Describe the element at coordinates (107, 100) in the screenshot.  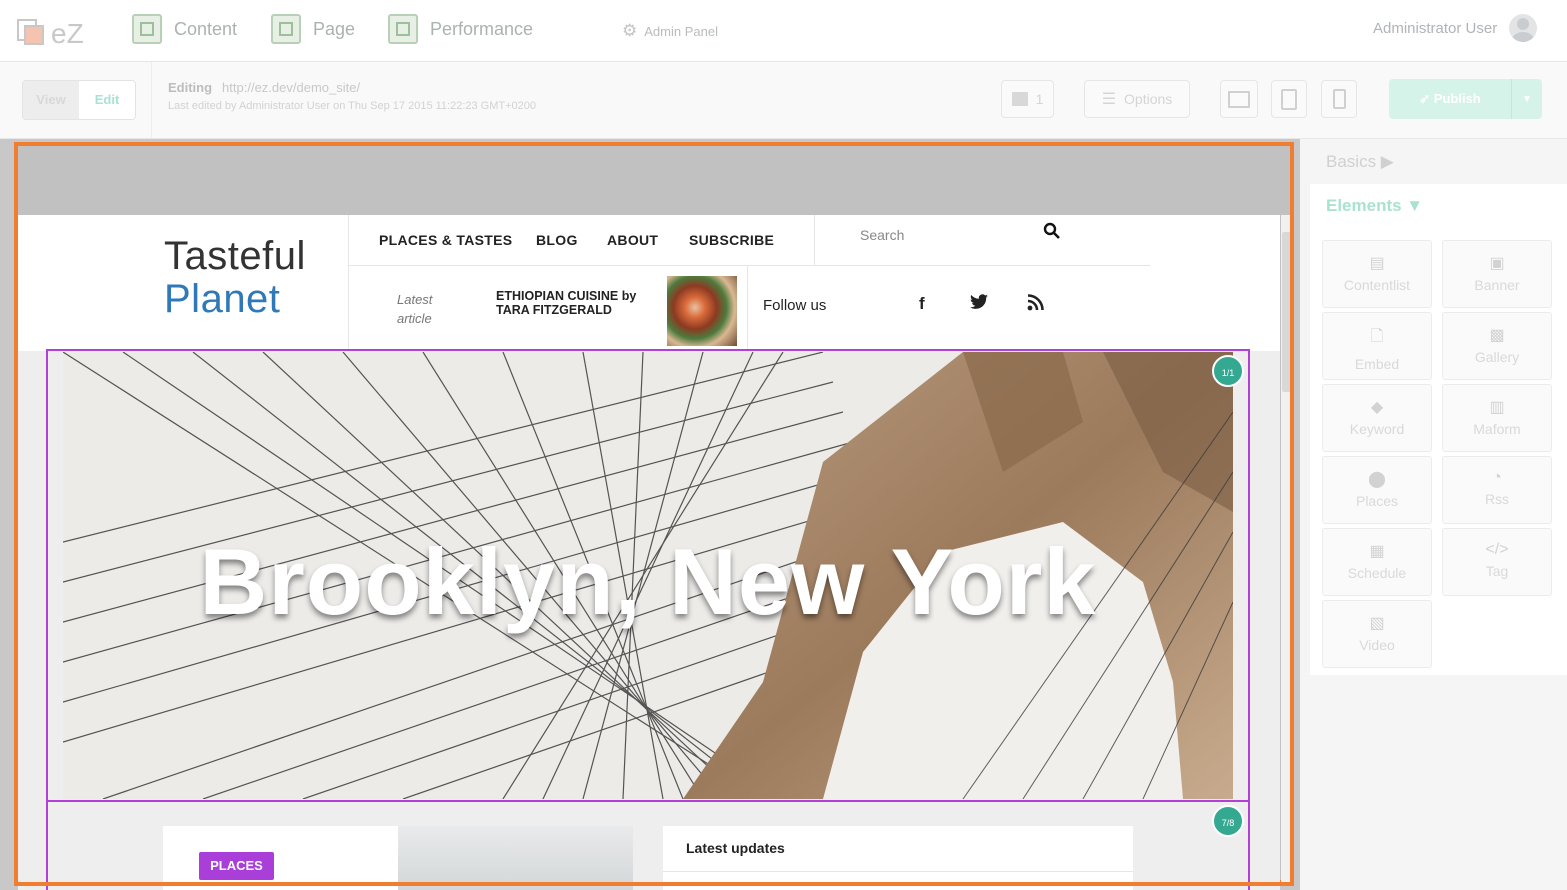
I see `edit-button: Edit` at that location.